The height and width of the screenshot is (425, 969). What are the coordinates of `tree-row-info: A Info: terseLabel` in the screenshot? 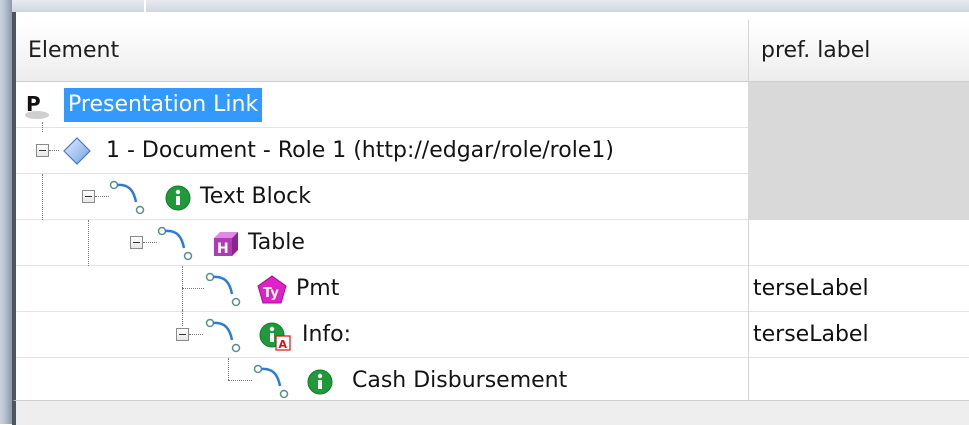 It's located at (492, 334).